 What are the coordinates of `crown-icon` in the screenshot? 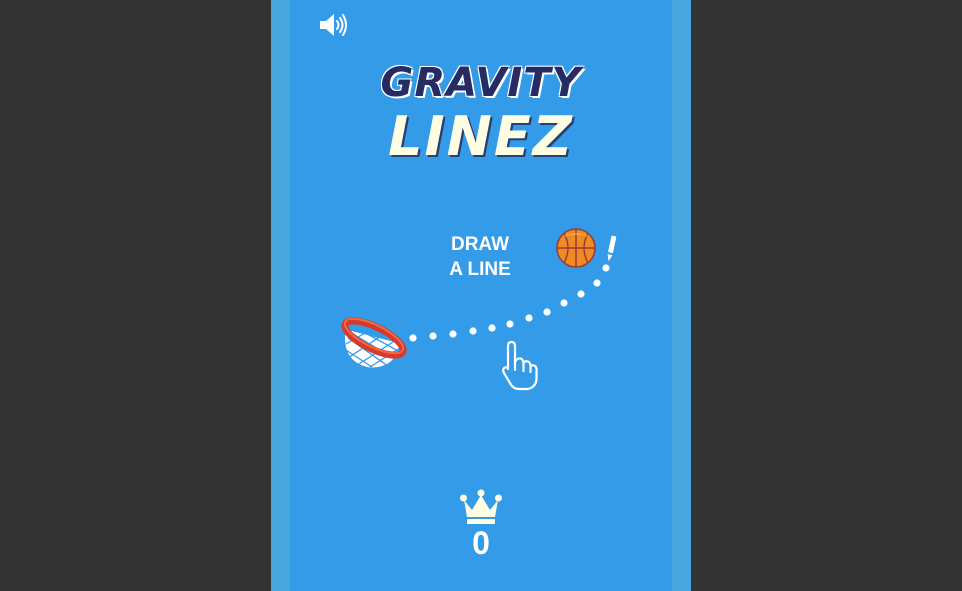 It's located at (481, 506).